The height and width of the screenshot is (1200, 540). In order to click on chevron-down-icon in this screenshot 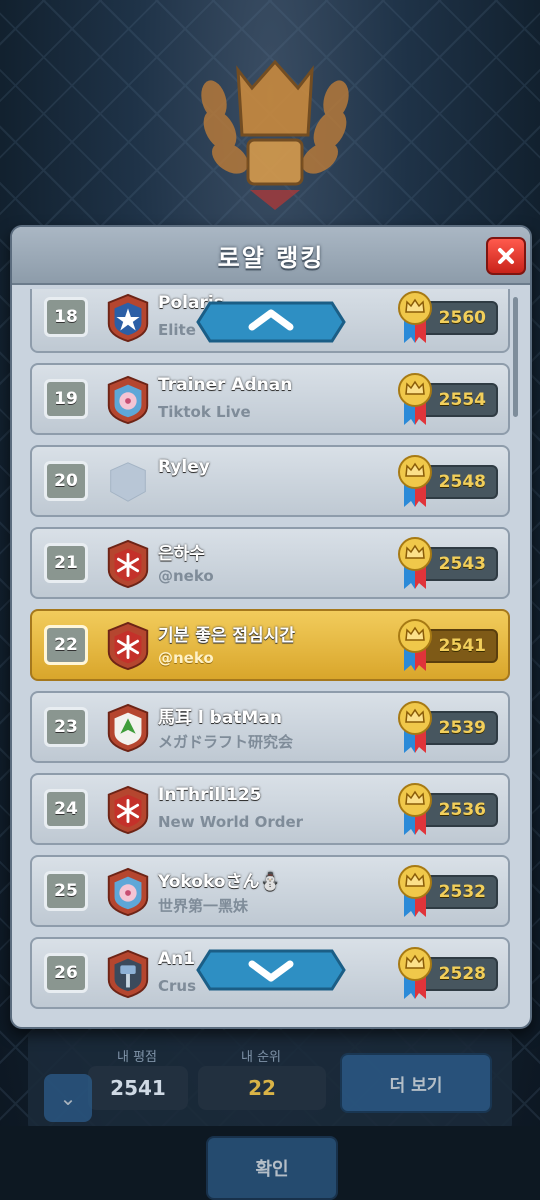, I will do `click(271, 970)`.